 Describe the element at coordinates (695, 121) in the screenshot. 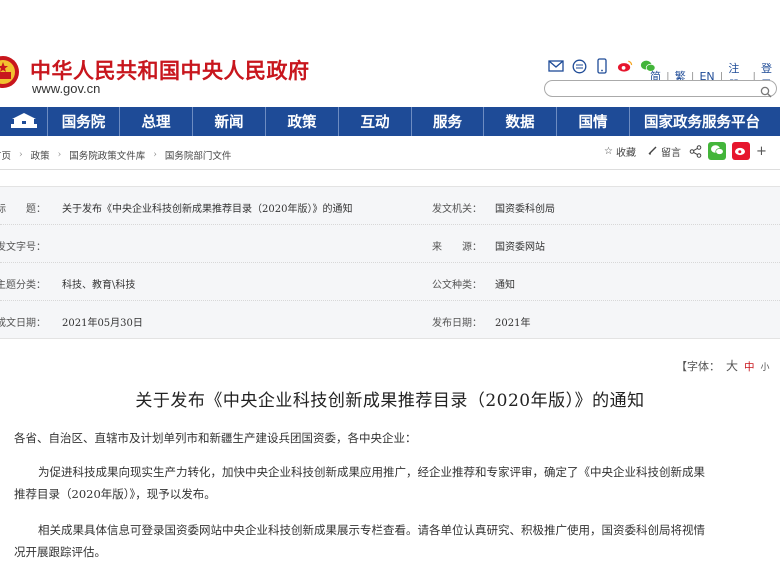

I see `nav-item-gov-service-platform: 国家政务服务平台` at that location.